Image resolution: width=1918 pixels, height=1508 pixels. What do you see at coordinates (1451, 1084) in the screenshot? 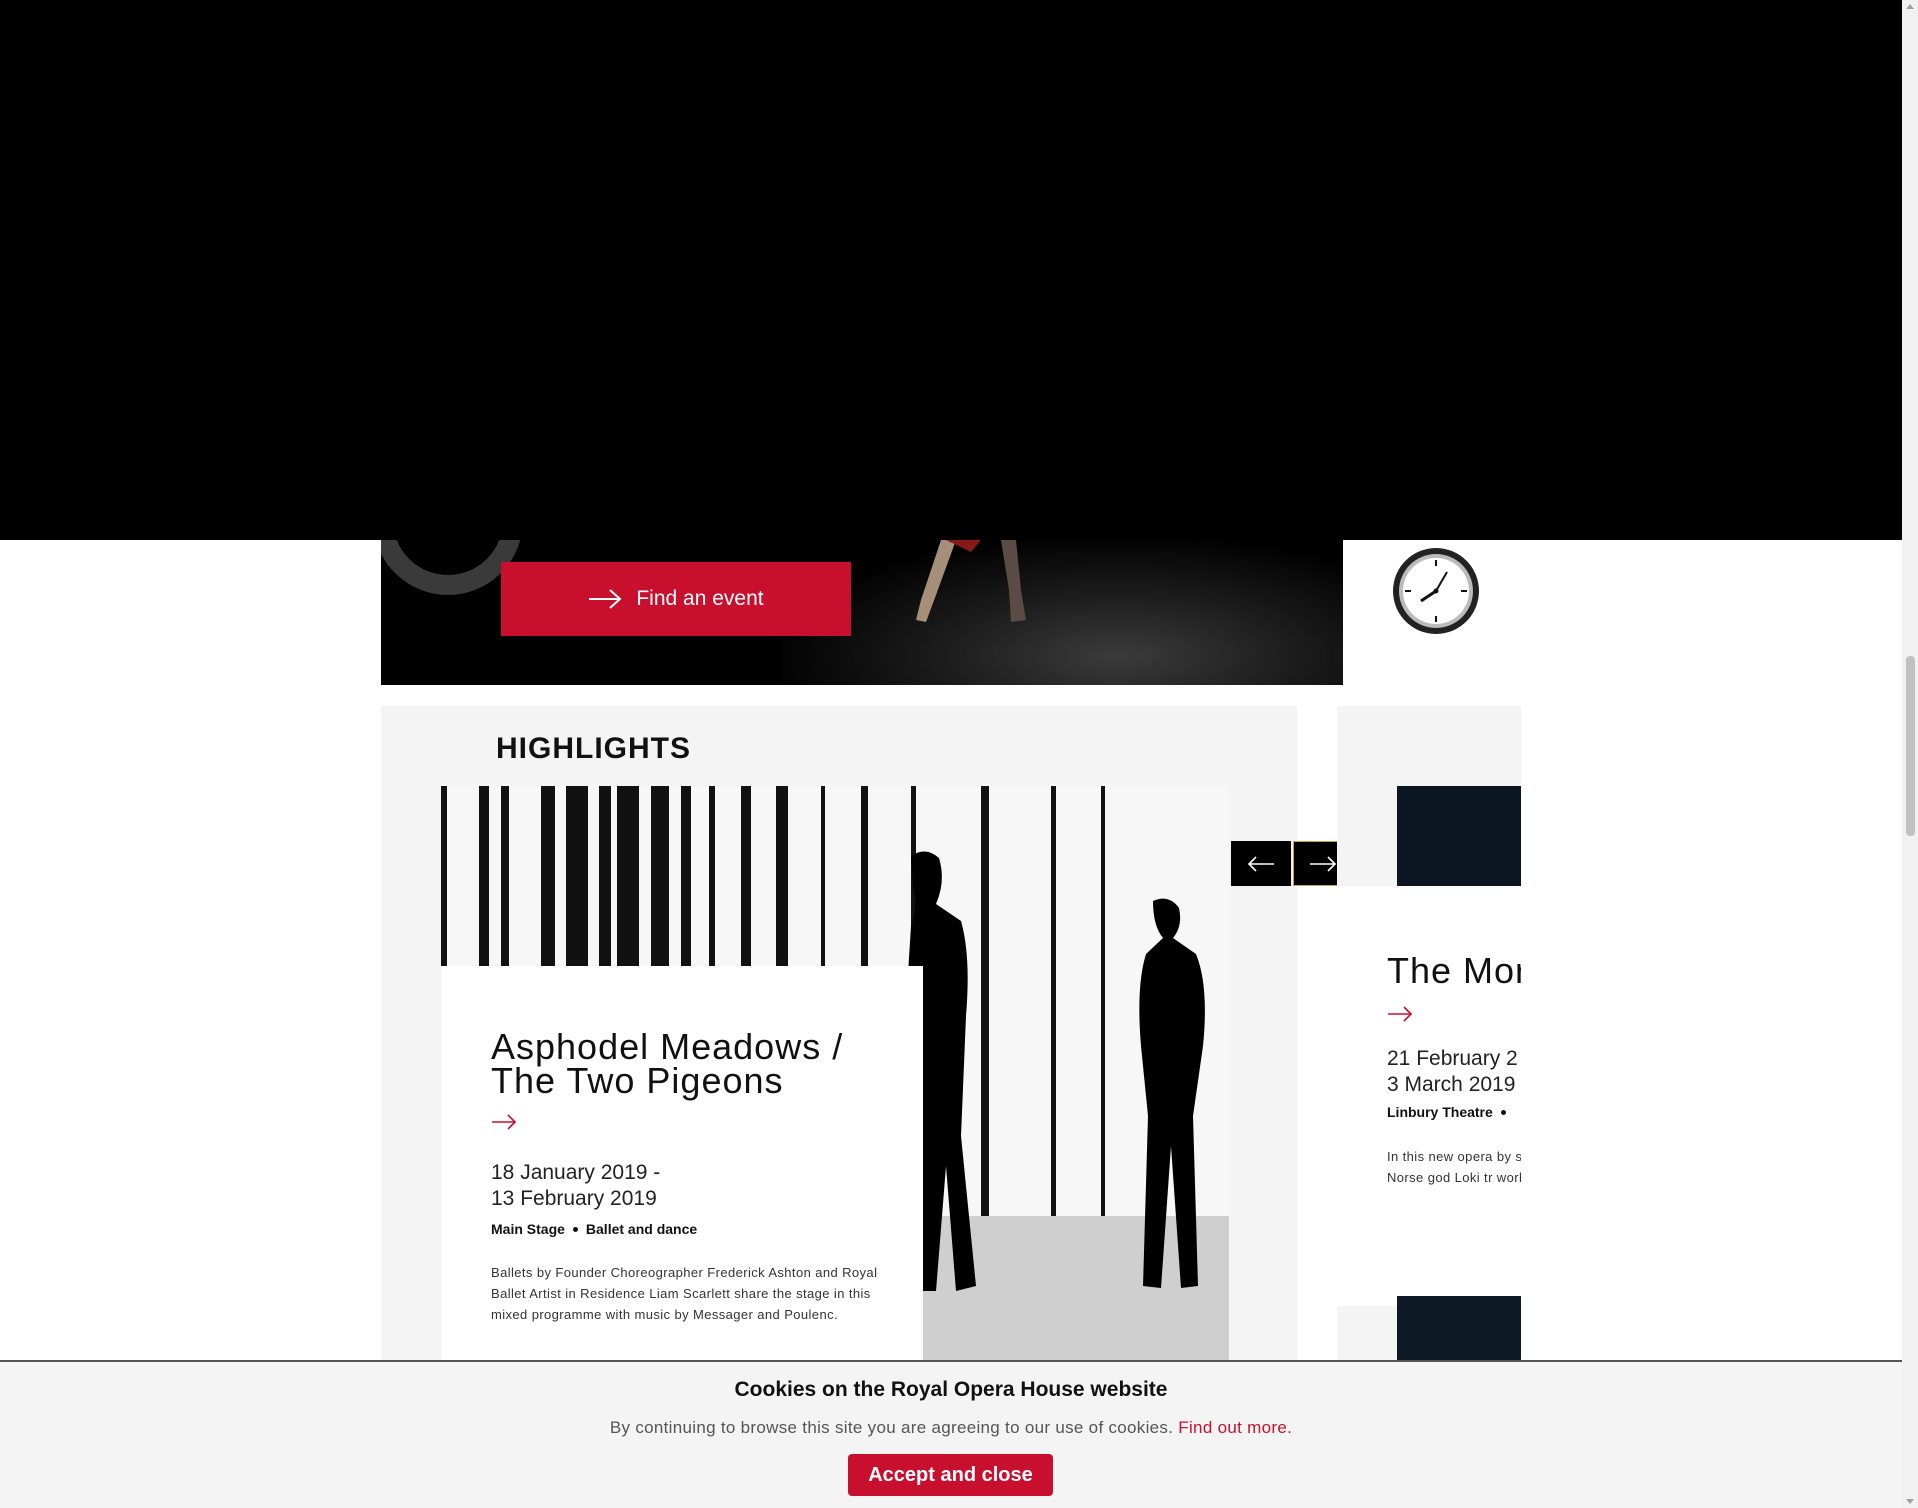
I see `next-date-end: 3 March 2019` at bounding box center [1451, 1084].